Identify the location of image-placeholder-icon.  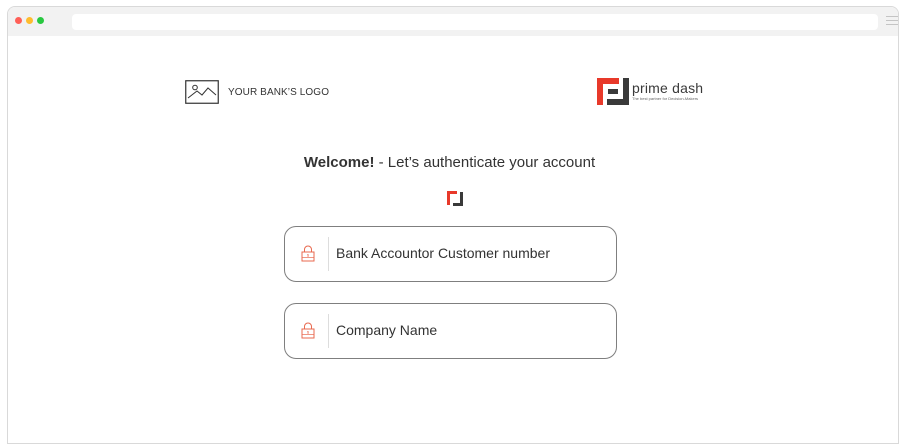
(202, 92).